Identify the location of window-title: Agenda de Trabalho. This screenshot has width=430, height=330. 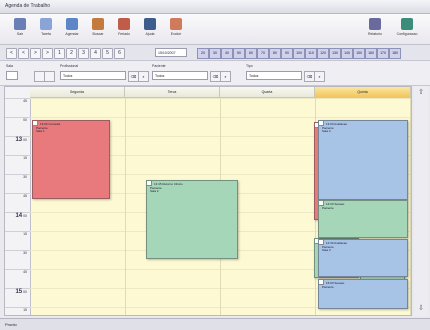
(28, 6).